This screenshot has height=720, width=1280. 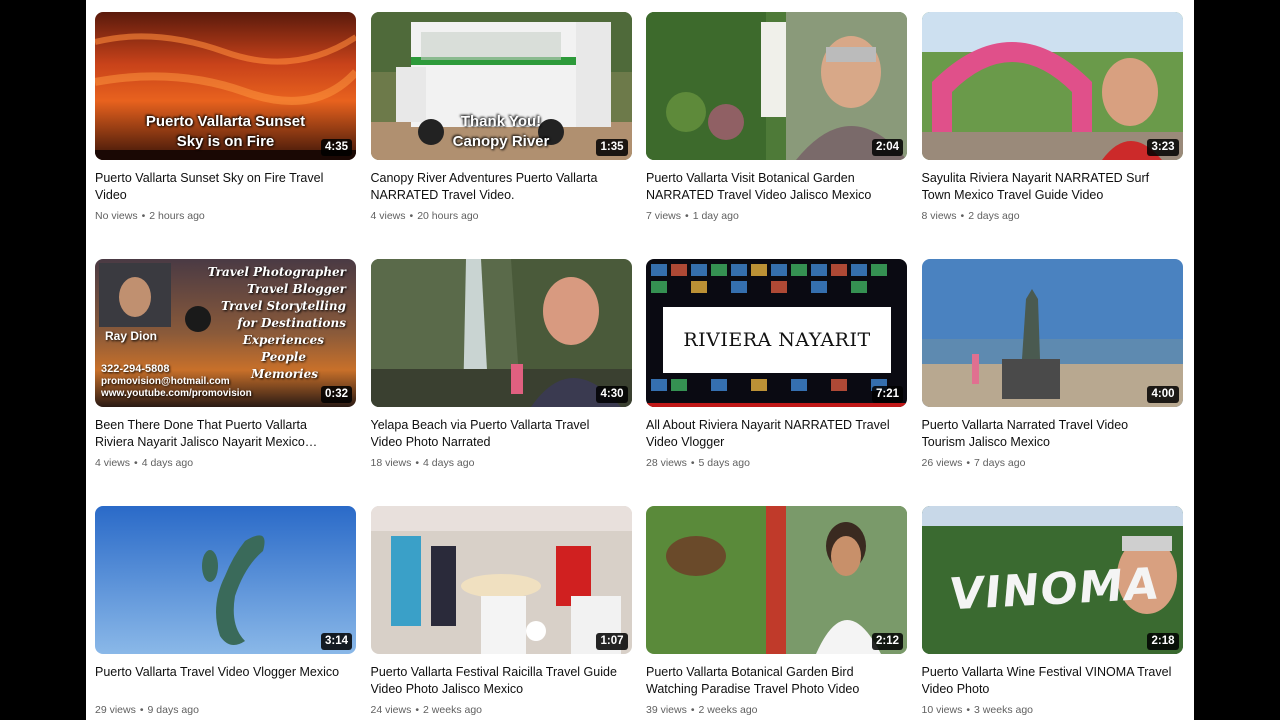 I want to click on video-thumbnail: RIVIERA NAYARIT 7:21, so click(x=776, y=333).